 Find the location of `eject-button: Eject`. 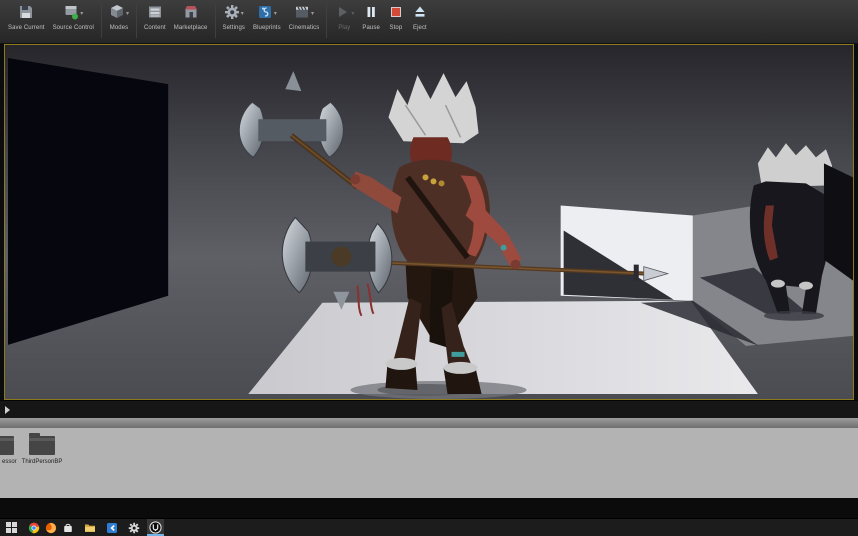

eject-button: Eject is located at coordinates (420, 17).